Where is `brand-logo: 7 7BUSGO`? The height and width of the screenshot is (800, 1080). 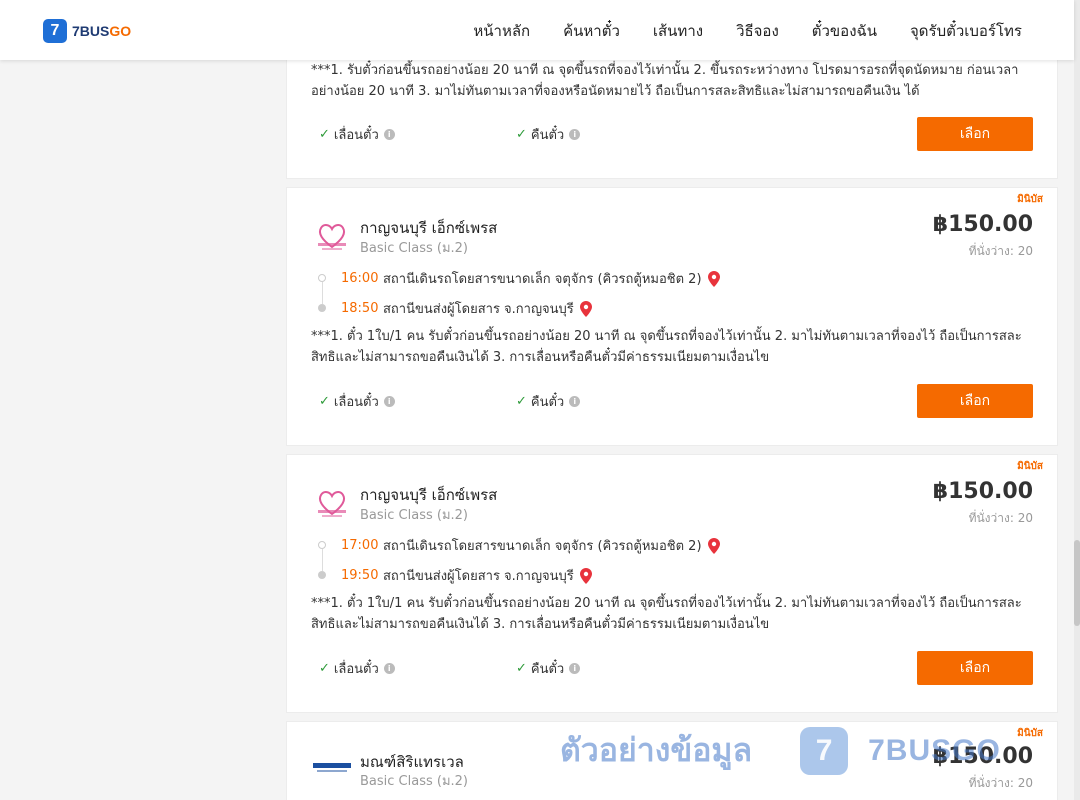 brand-logo: 7 7BUSGO is located at coordinates (87, 31).